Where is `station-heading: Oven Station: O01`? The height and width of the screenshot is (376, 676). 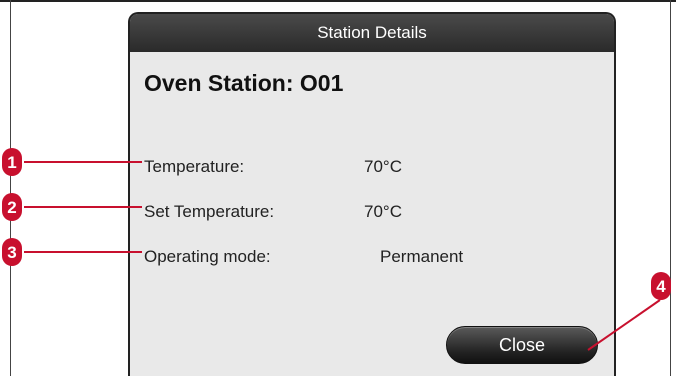 station-heading: Oven Station: O01 is located at coordinates (244, 83).